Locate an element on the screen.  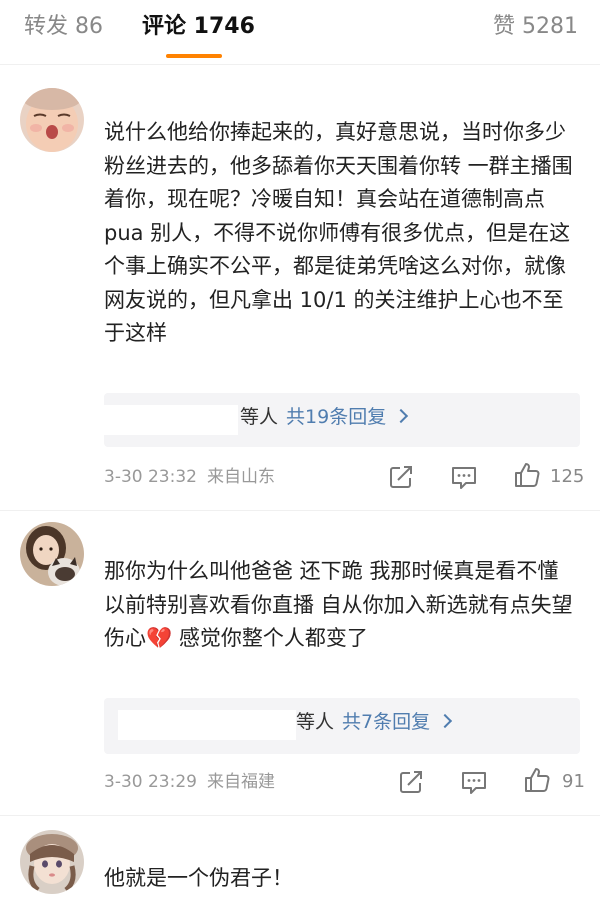
avatar-baby-face-icon is located at coordinates (52, 120).